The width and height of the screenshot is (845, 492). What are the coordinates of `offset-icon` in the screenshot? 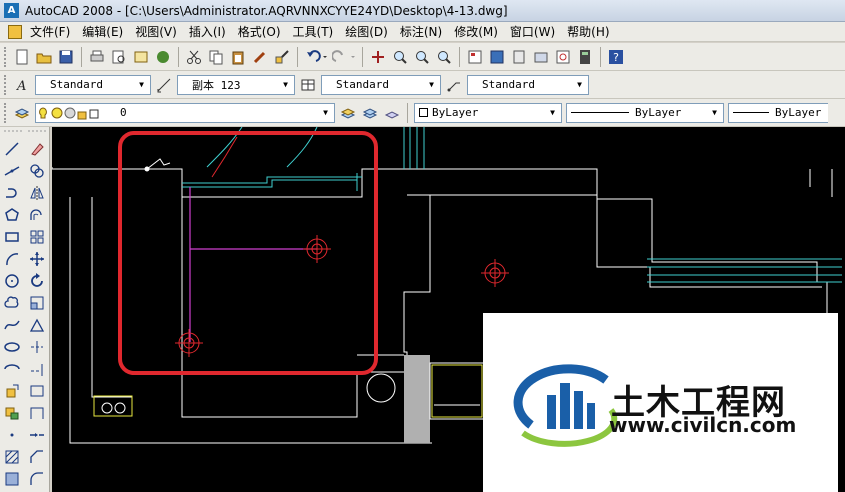 It's located at (37, 215).